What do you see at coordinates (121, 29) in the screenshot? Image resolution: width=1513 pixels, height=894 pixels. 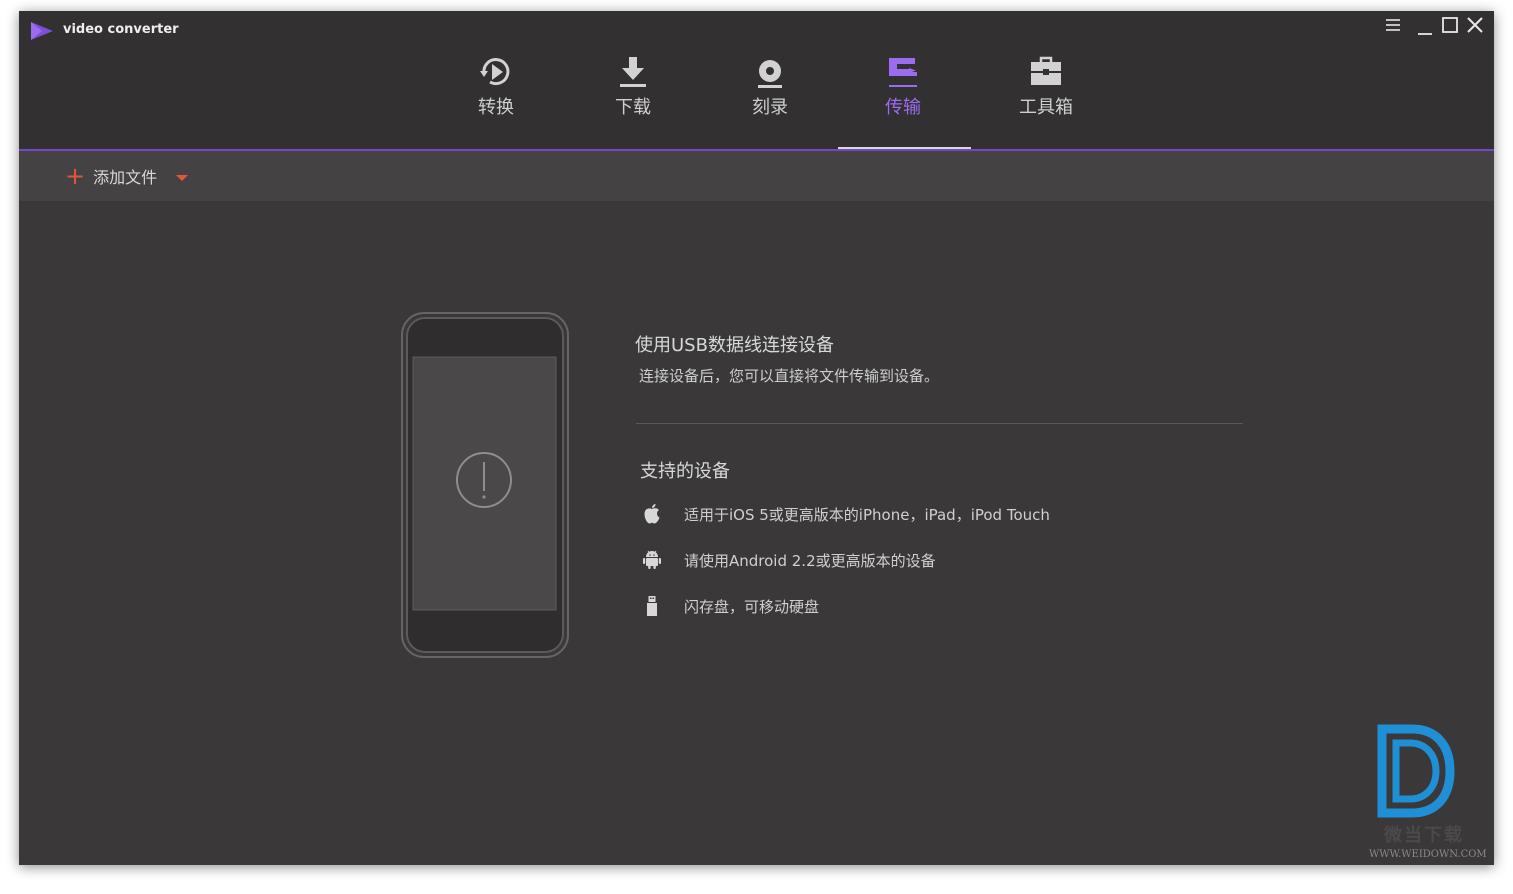 I see `app-title: video converter` at bounding box center [121, 29].